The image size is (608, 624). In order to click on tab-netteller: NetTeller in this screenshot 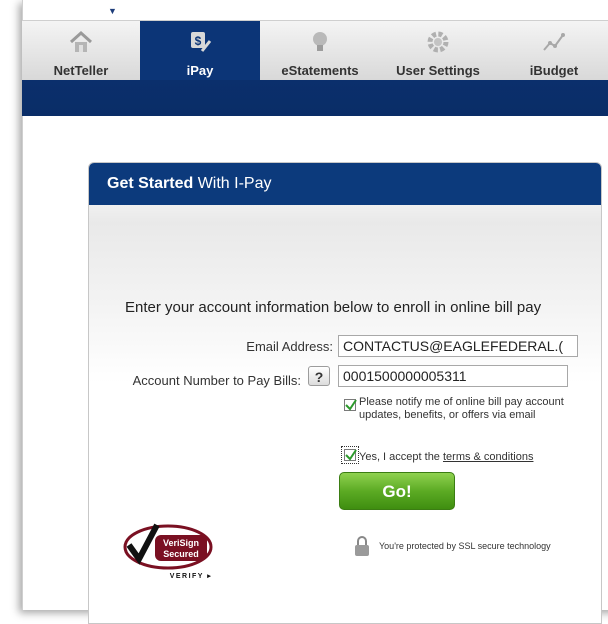, I will do `click(81, 51)`.